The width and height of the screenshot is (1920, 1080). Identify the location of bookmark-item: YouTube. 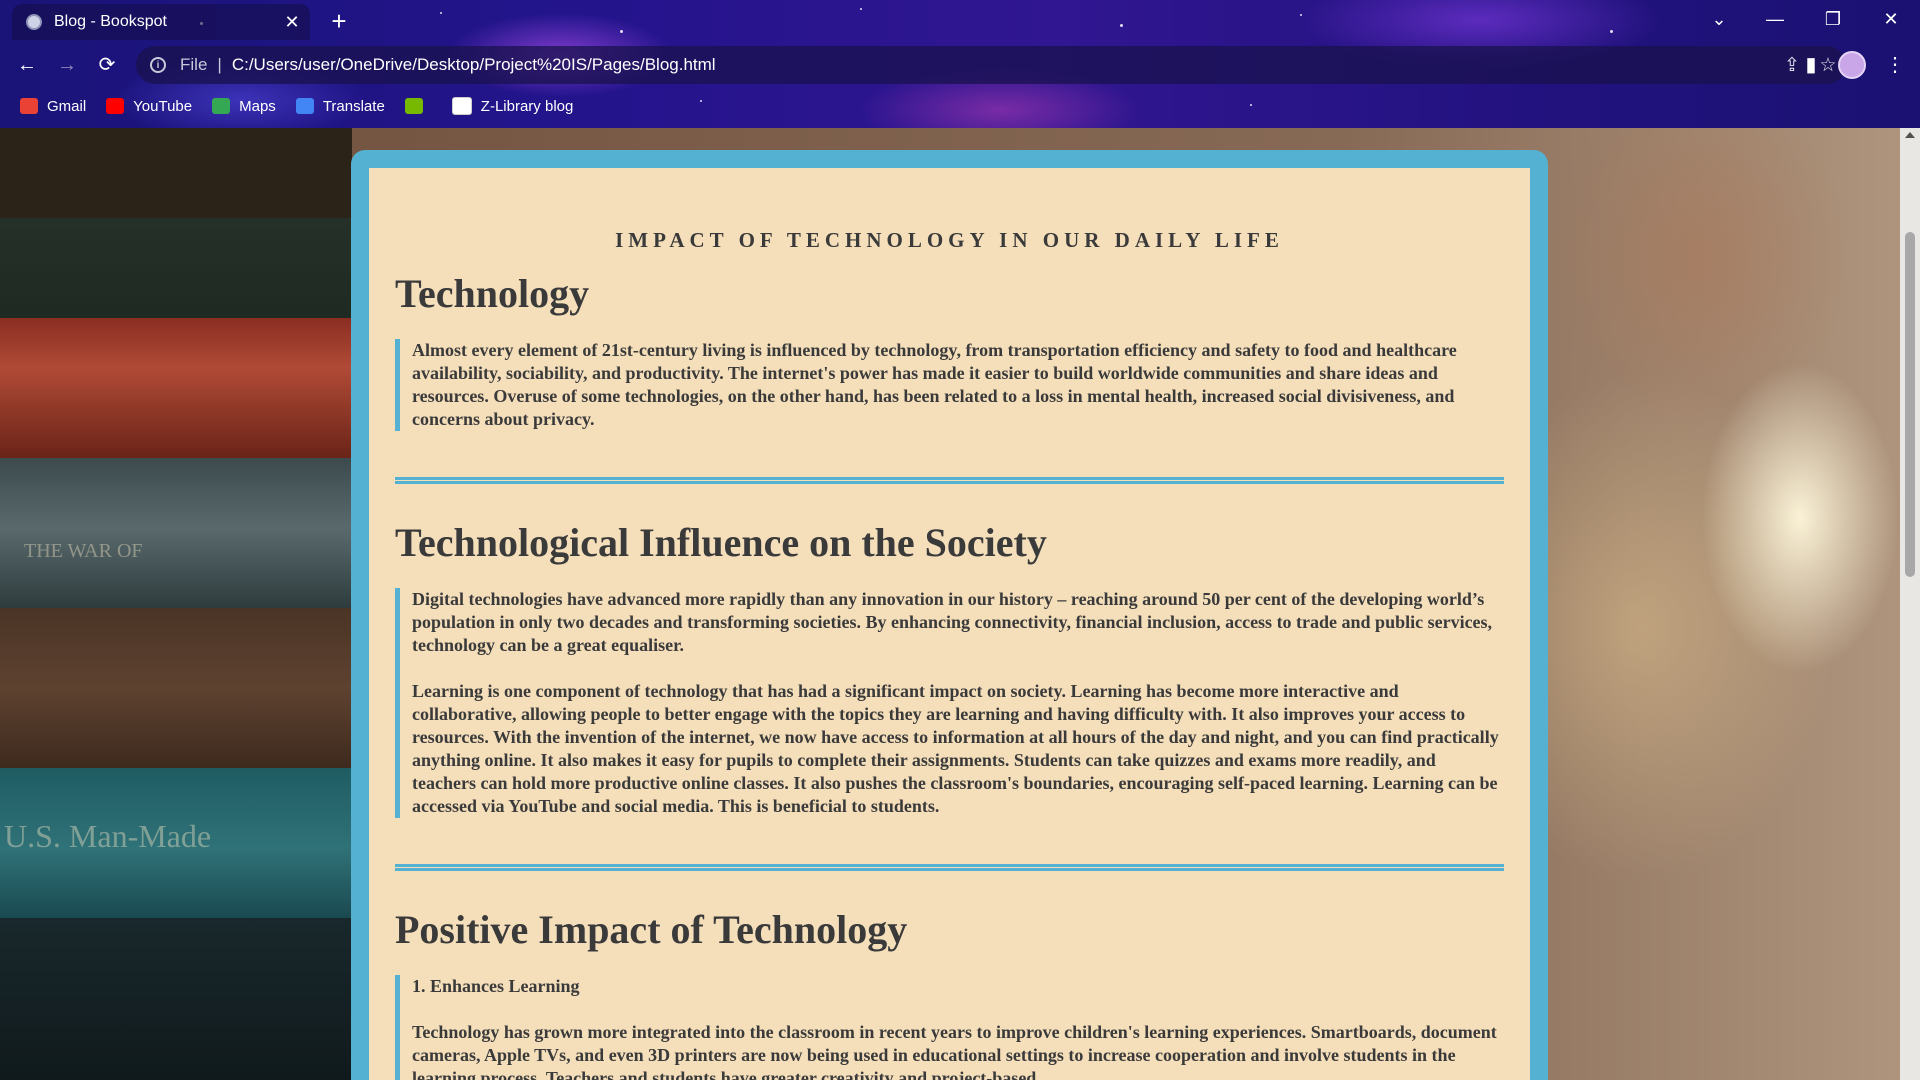
(149, 106).